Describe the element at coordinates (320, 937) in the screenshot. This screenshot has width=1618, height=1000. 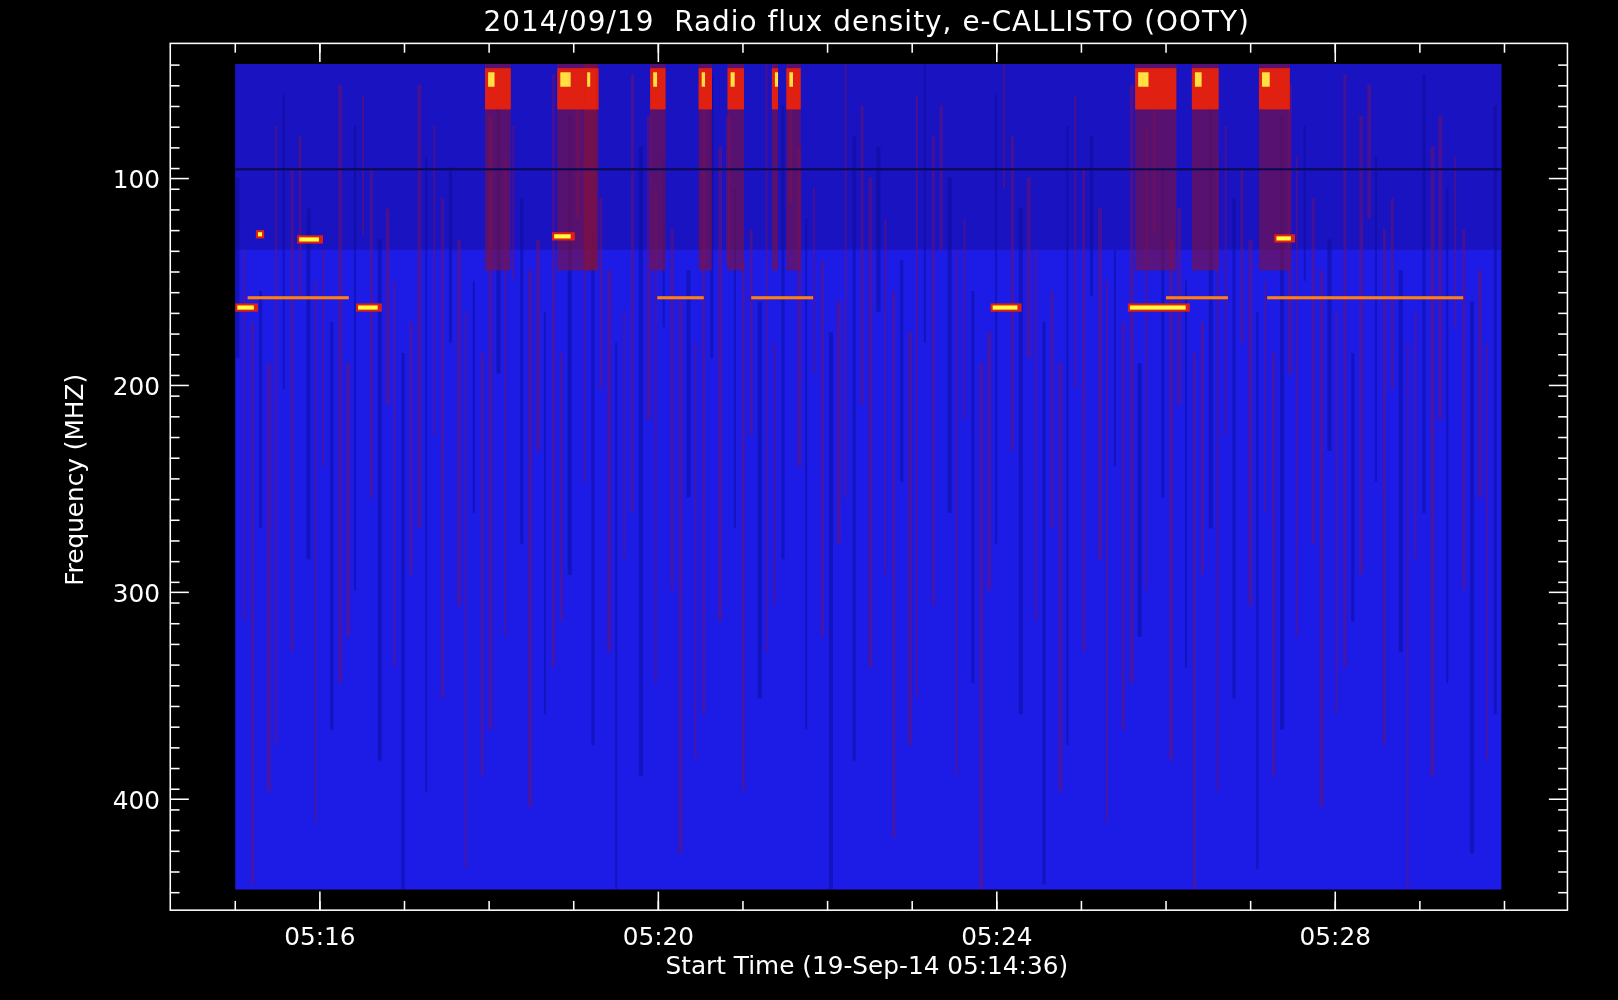
I see `tick-label: 05:16` at that location.